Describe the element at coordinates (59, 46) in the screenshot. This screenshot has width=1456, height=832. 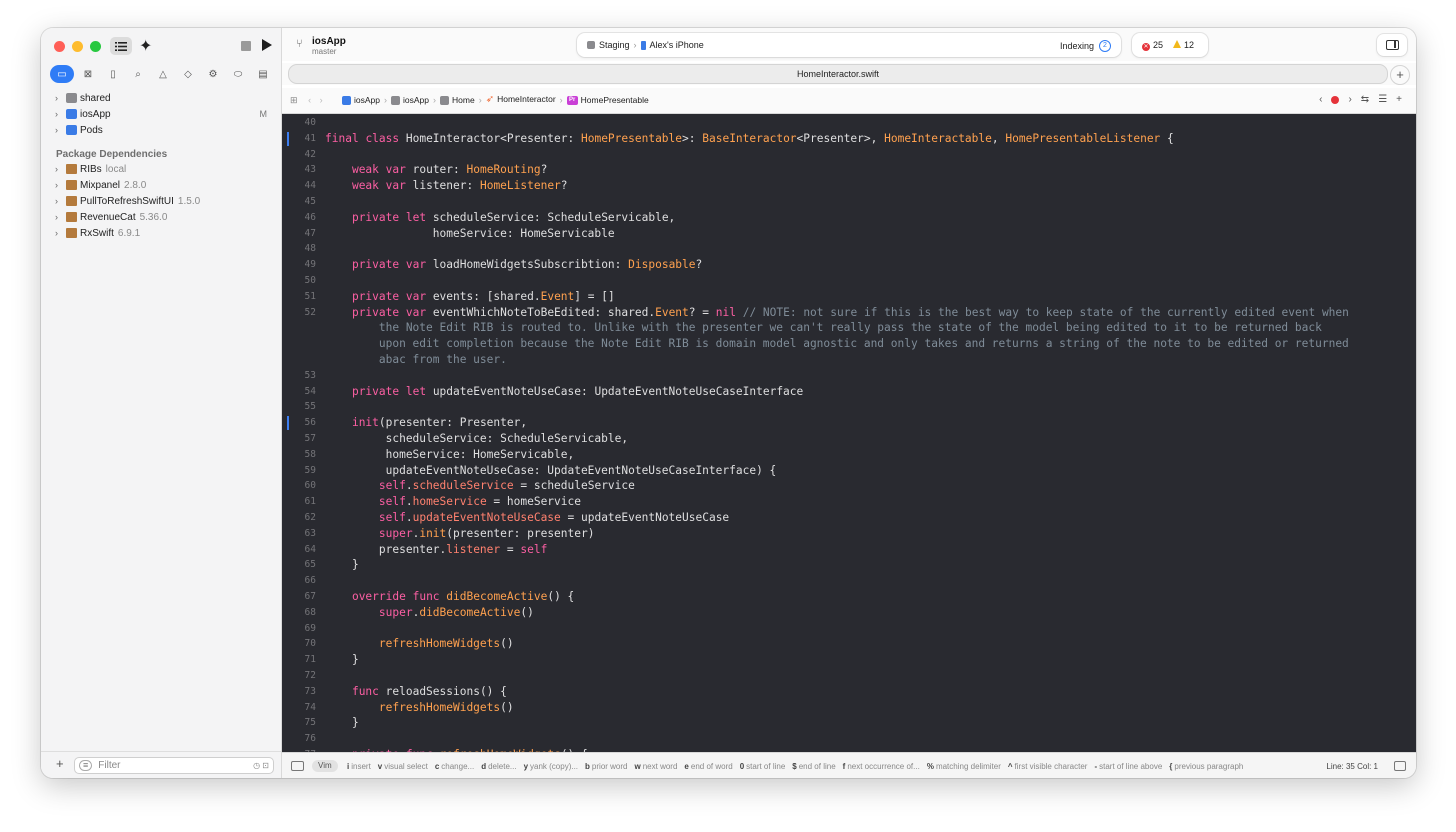
I see `close-window-button` at that location.